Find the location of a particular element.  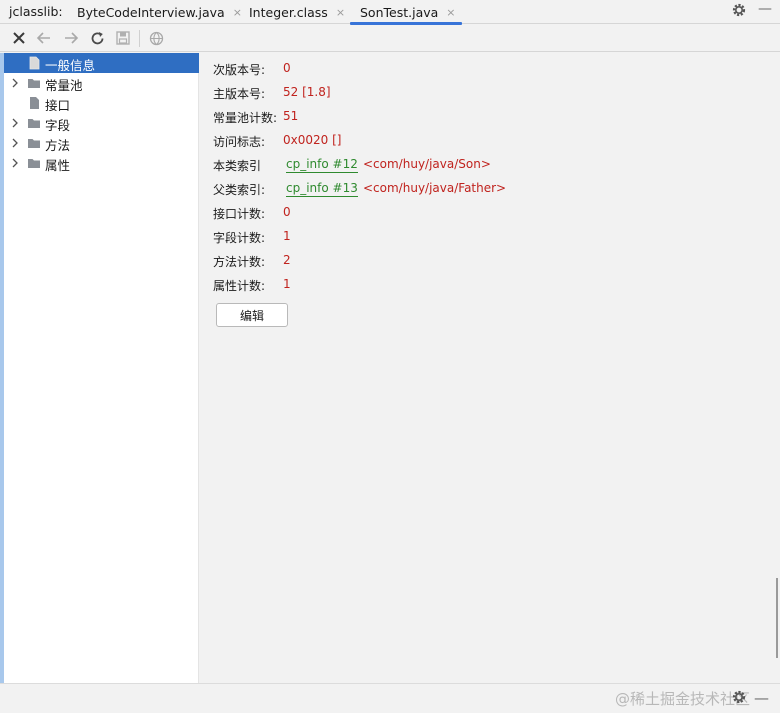

tree-item-label: 一般信息 is located at coordinates (70, 65).